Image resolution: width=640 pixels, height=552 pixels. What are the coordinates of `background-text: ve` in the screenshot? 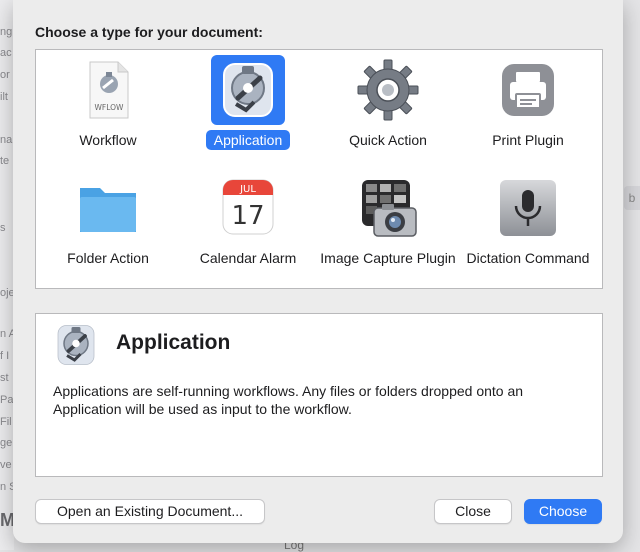 It's located at (6, 465).